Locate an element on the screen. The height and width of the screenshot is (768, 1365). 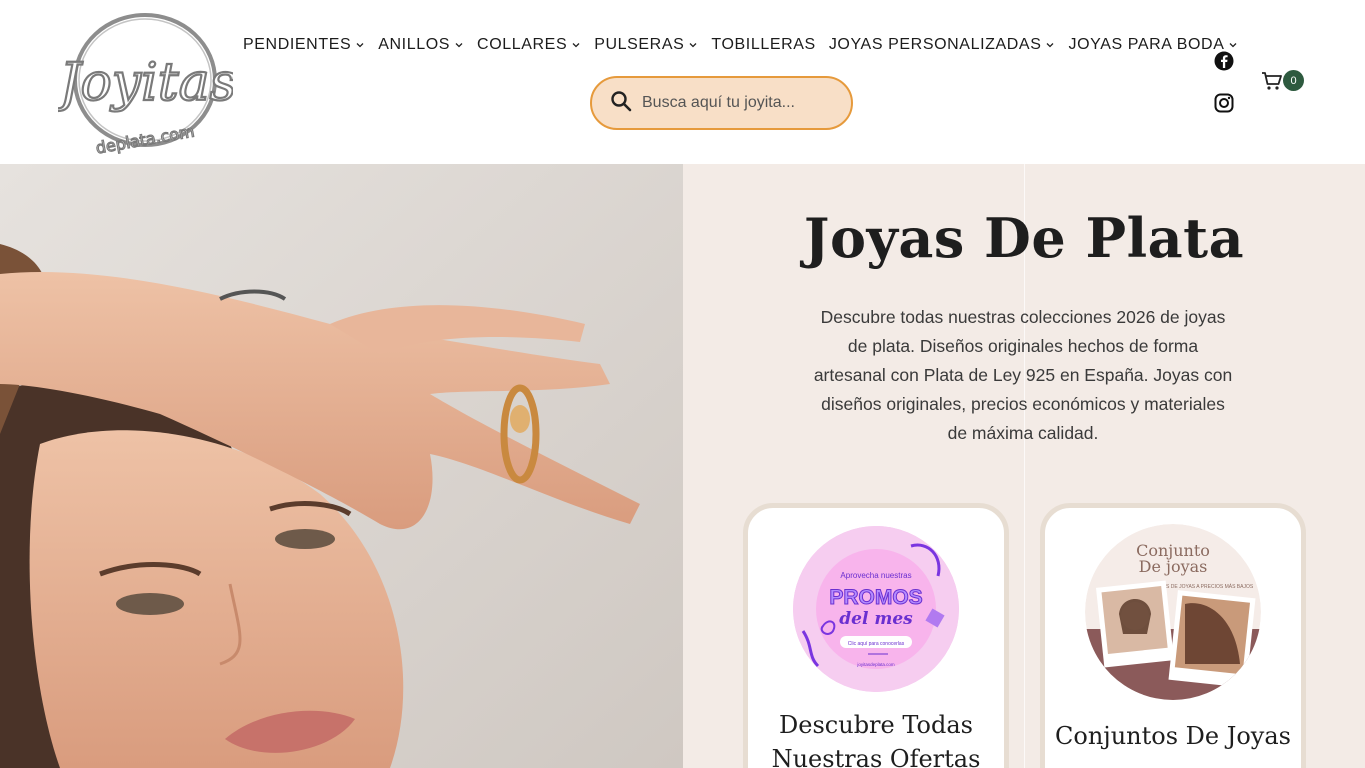
promo-card-title: Descubre Todas Nuestras Ofertas is located at coordinates (876, 738).